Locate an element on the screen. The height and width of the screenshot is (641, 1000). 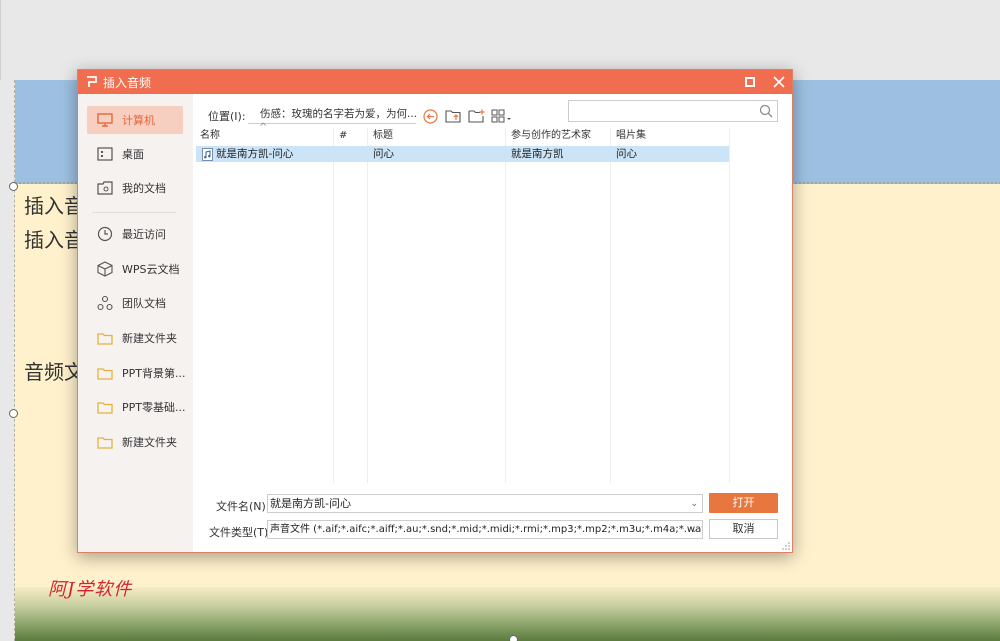
grid-view-icon is located at coordinates (501, 116).